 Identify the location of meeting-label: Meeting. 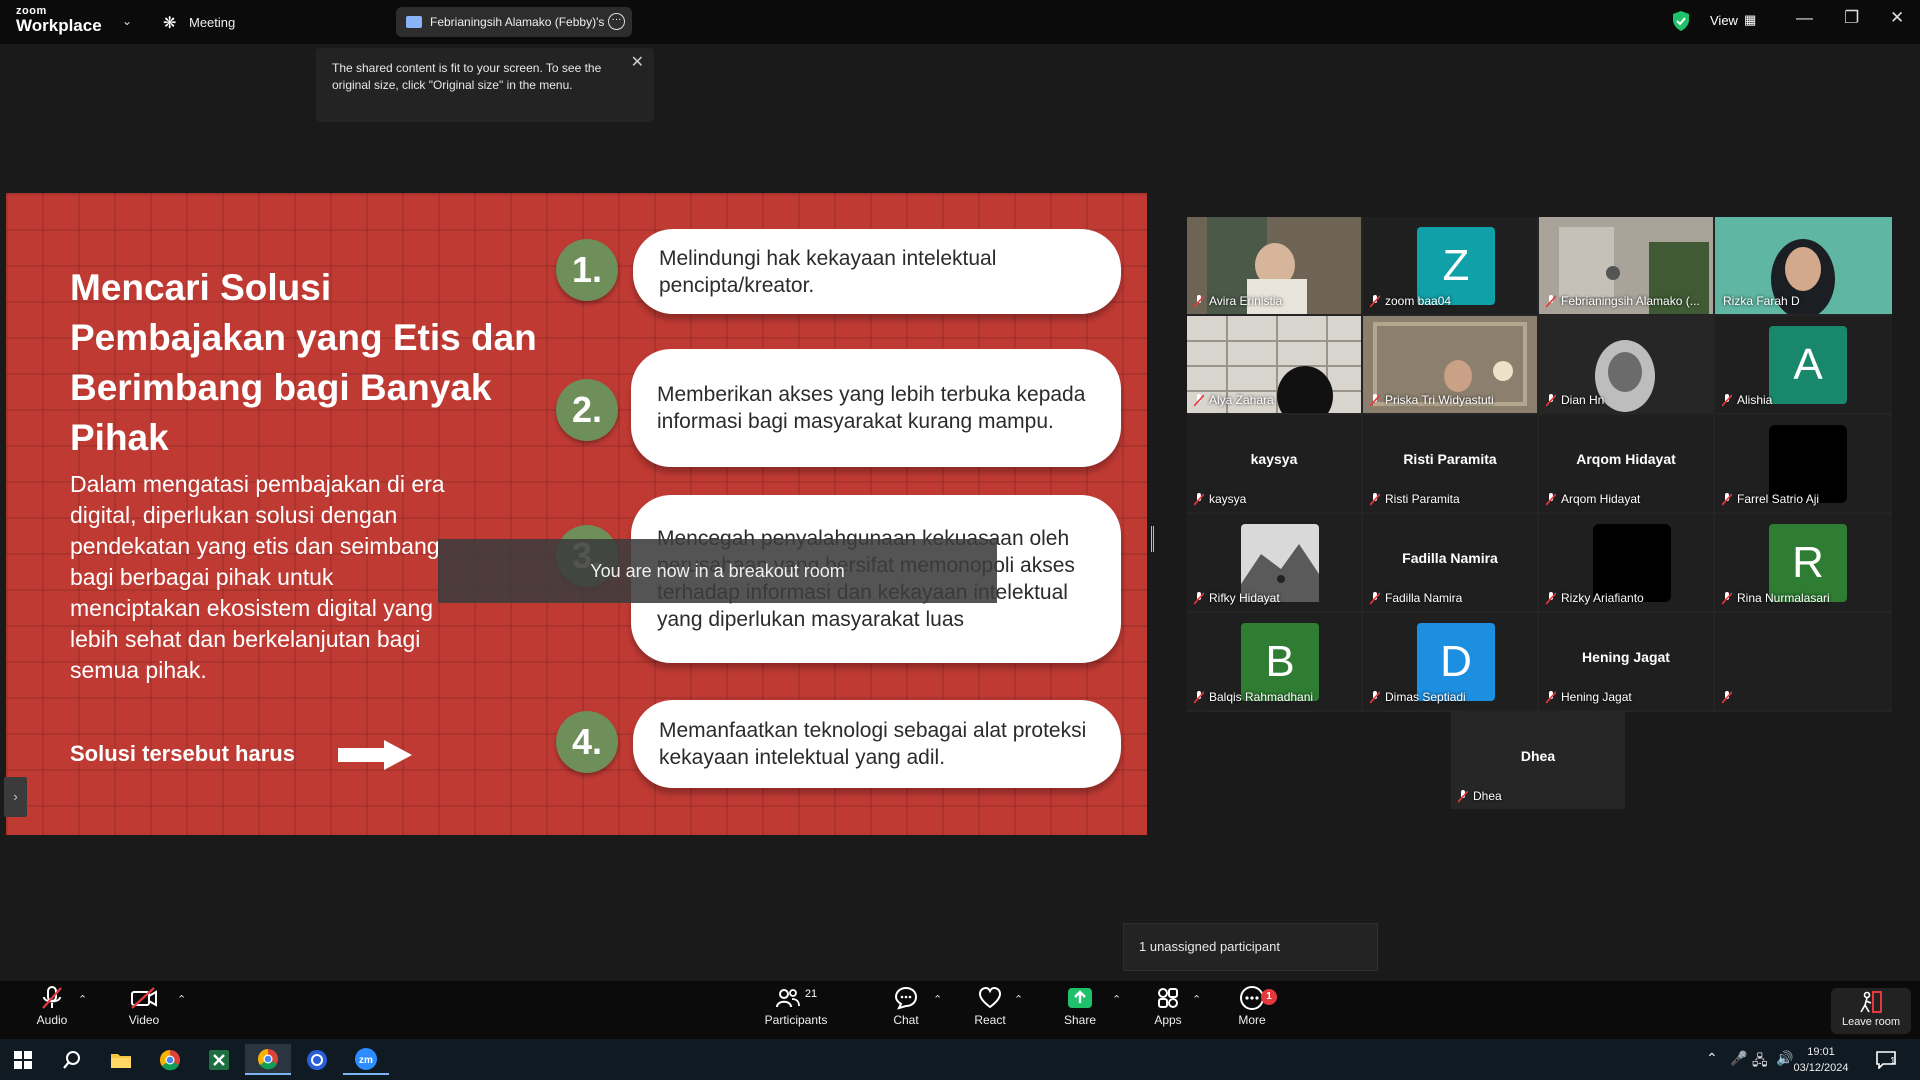
(212, 22).